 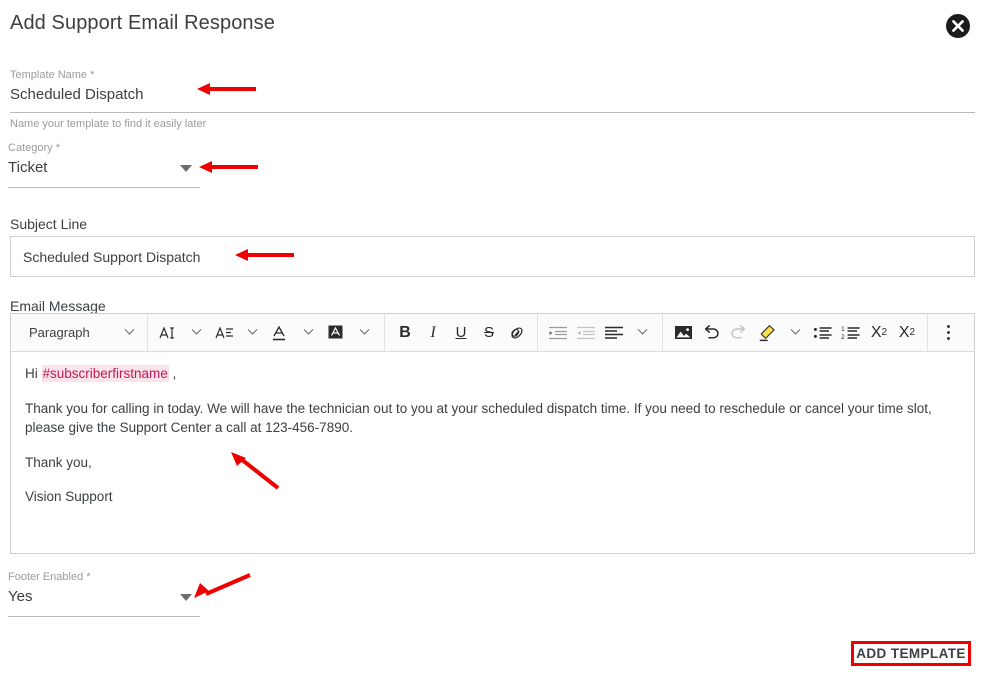 I want to click on category-underline, so click(x=104, y=187).